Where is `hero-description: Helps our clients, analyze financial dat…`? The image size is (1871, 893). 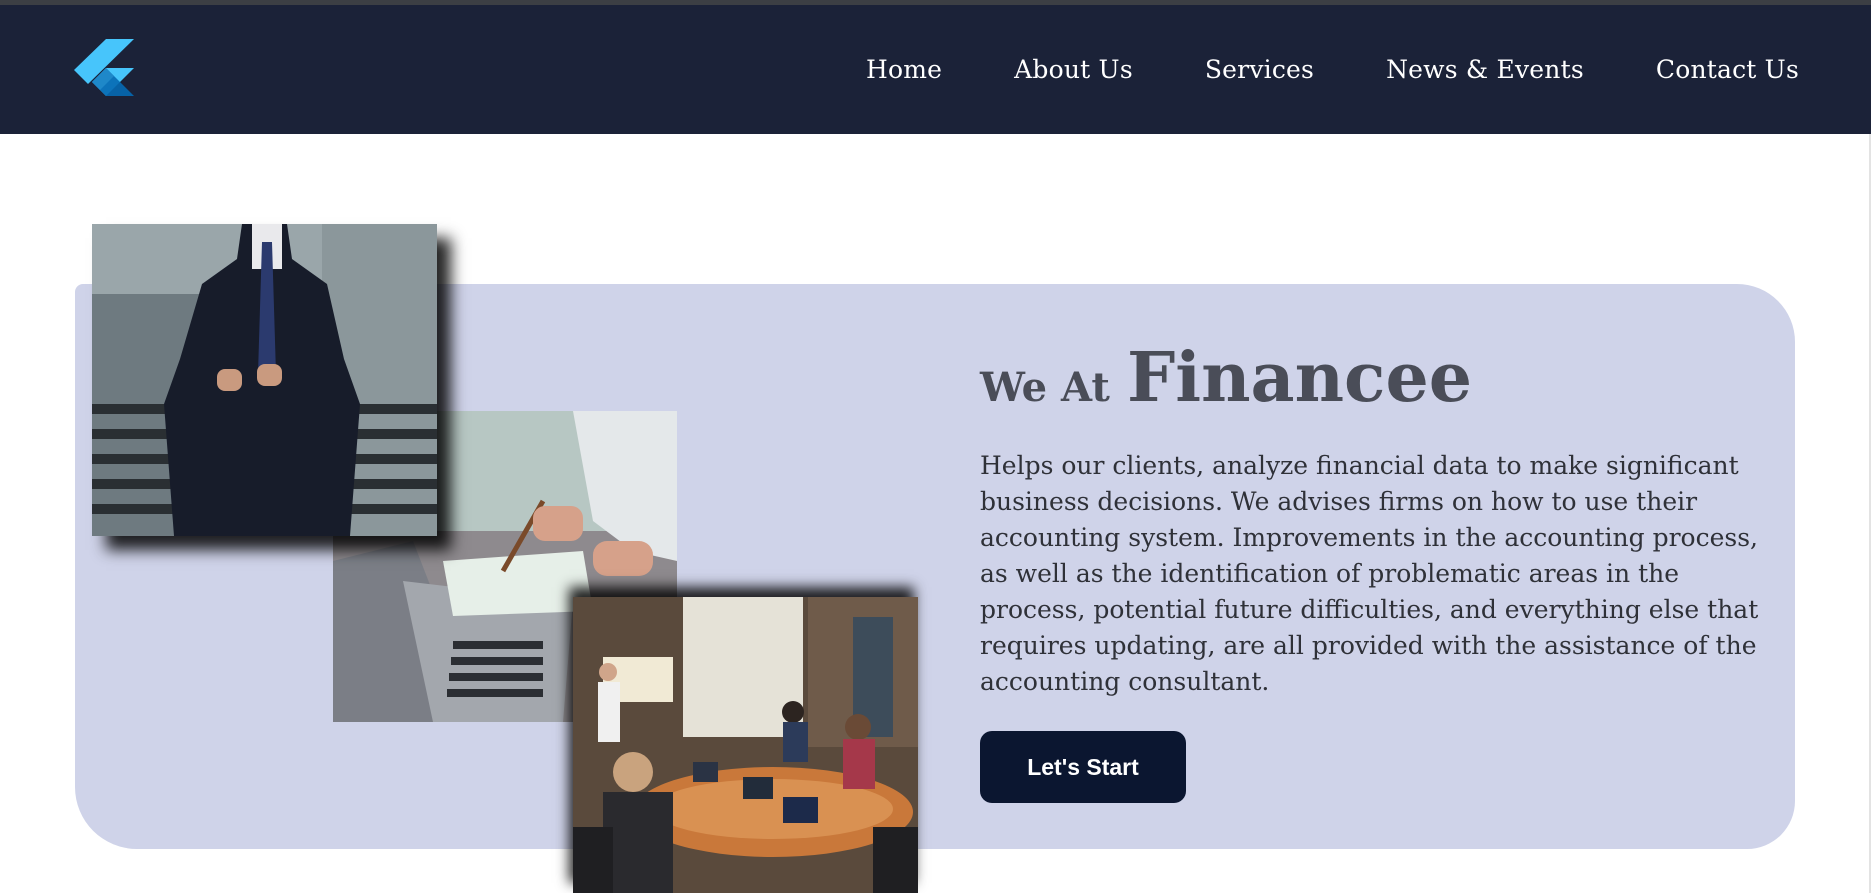
hero-description: Helps our clients, analyze financial dat… is located at coordinates (1369, 573).